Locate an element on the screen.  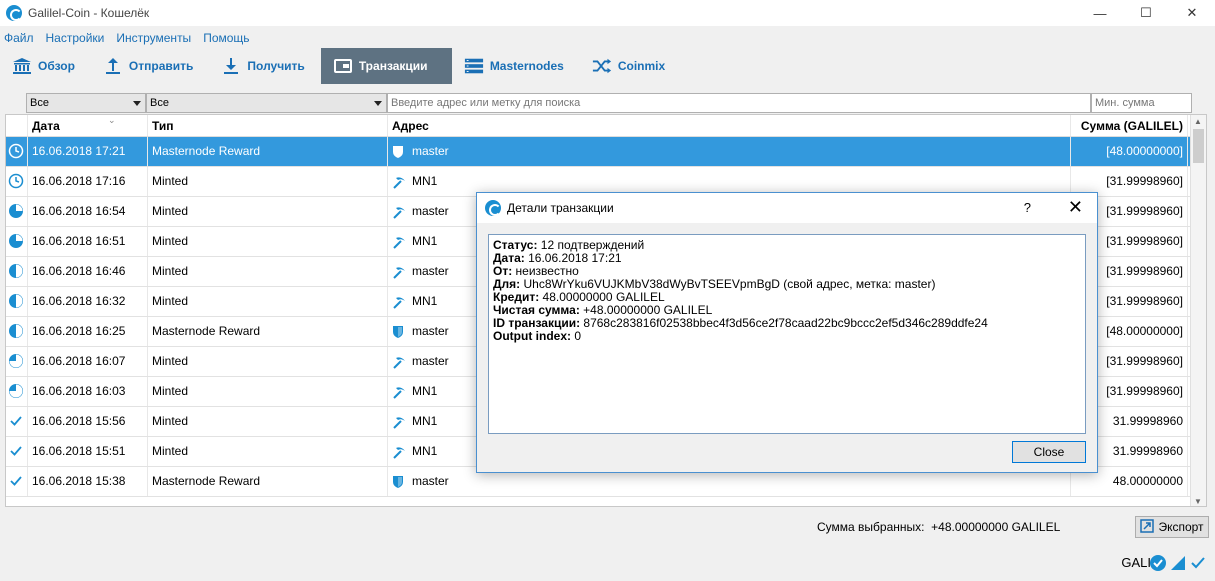
status-icons is located at coordinates (1178, 564).